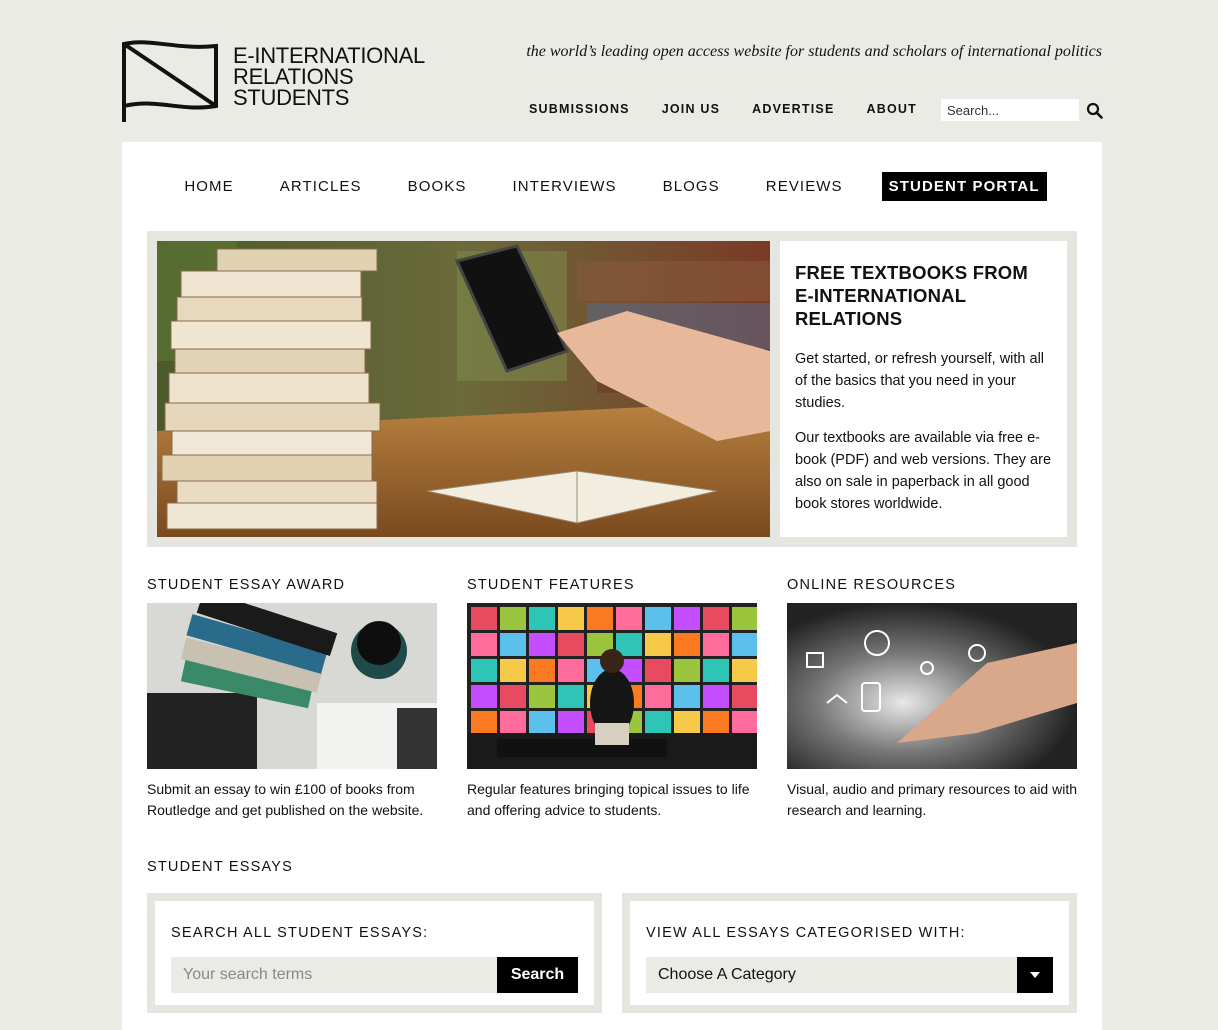 Image resolution: width=1218 pixels, height=1030 pixels. What do you see at coordinates (292, 686) in the screenshot?
I see `essay-award-image` at bounding box center [292, 686].